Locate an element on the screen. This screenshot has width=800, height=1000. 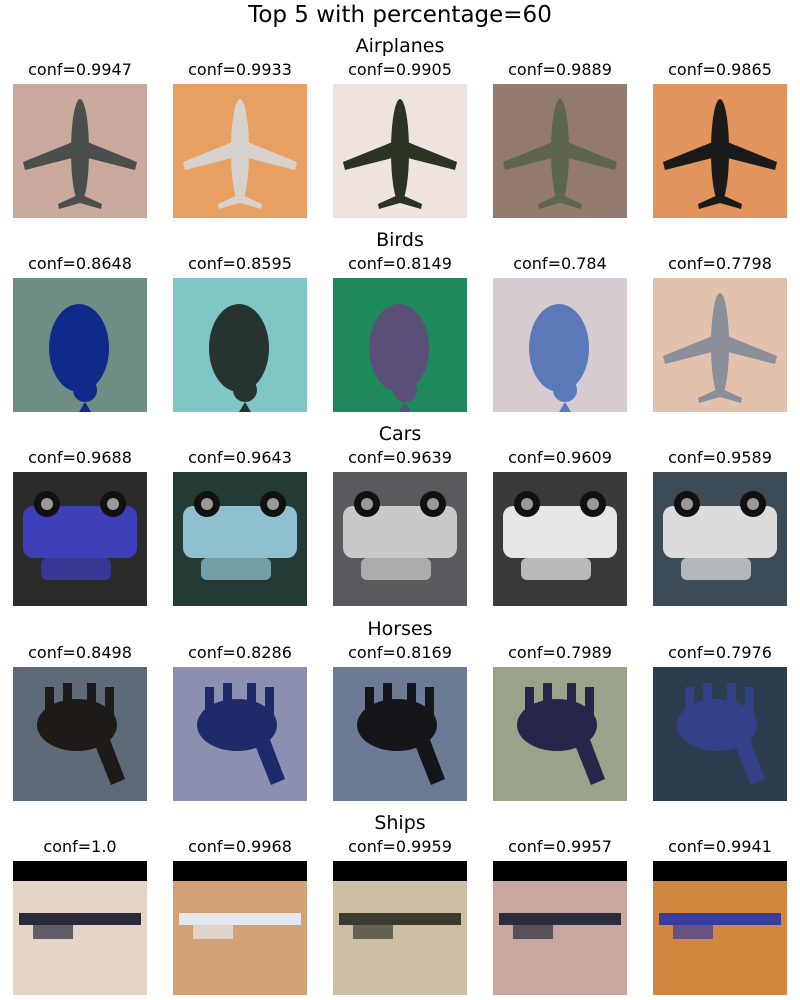
grid-cell: conf=0.9959 is located at coordinates (400, 916).